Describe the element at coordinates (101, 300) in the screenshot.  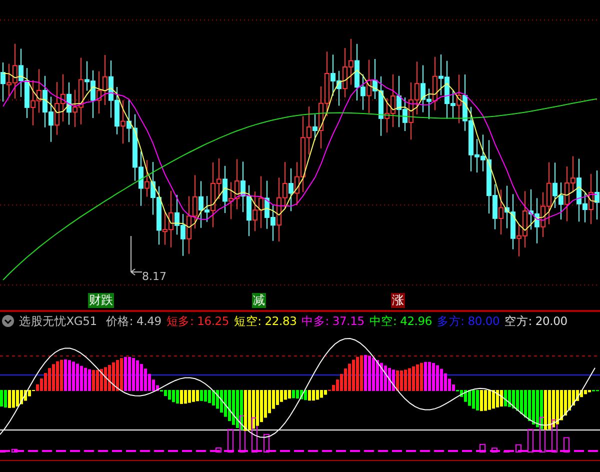
I see `signal-tag: 财跌` at that location.